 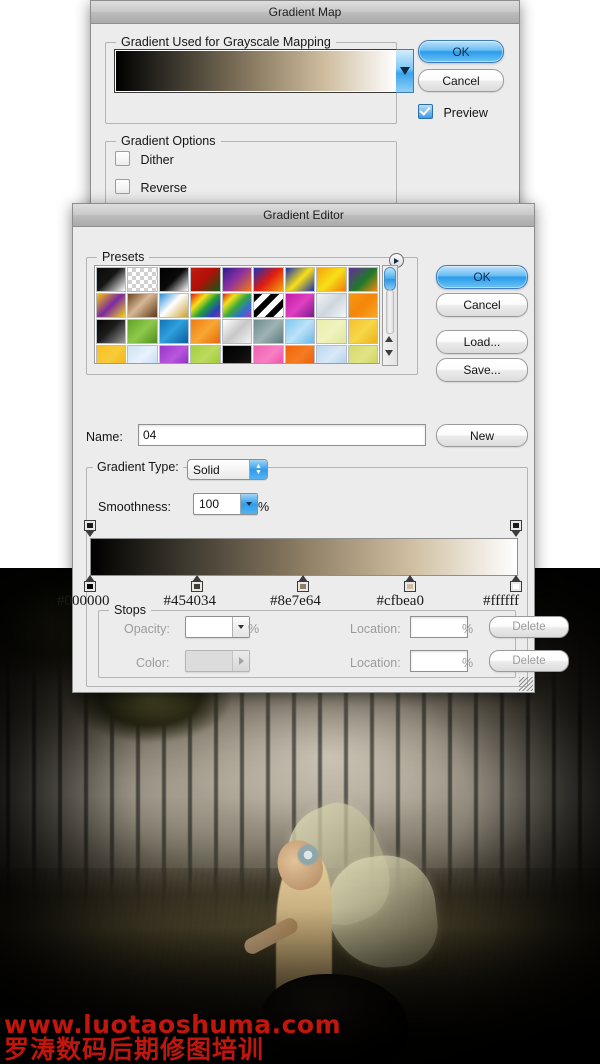 I want to click on stepper-icon: ▲ ▼, so click(x=258, y=469).